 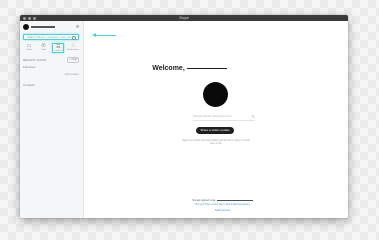 I want to click on profile-avatar, so click(x=26, y=27).